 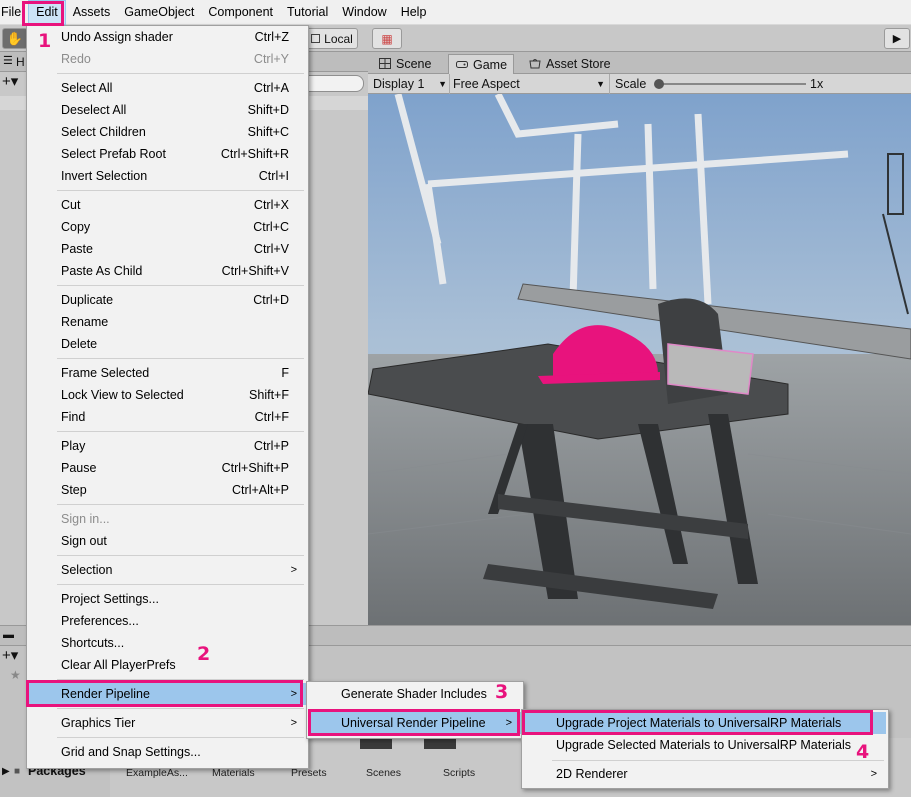 I want to click on step-number-1: 1, so click(x=45, y=41).